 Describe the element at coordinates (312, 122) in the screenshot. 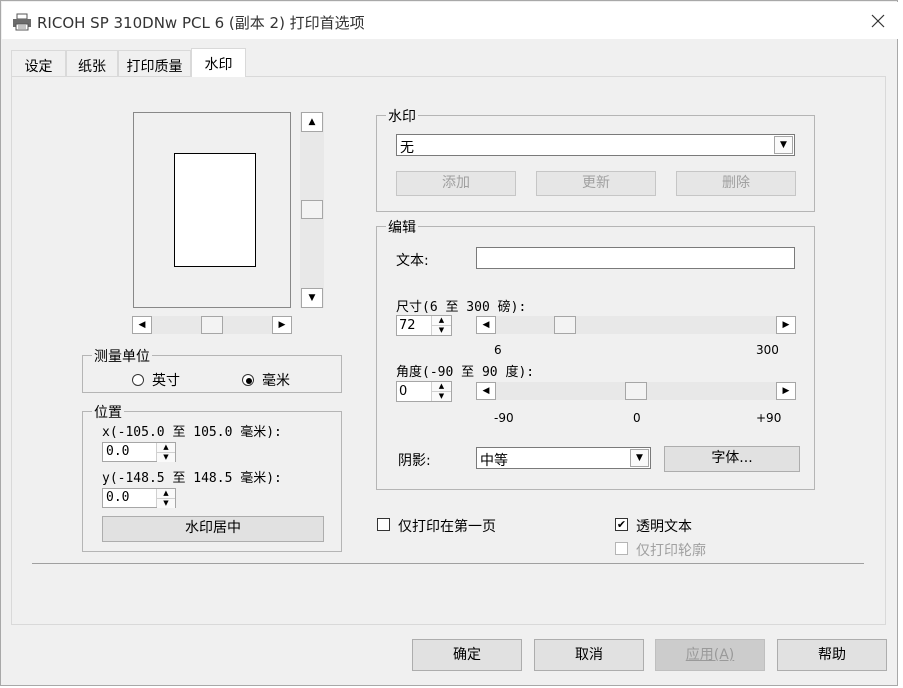

I see `scroll-up-icon: ▲` at that location.